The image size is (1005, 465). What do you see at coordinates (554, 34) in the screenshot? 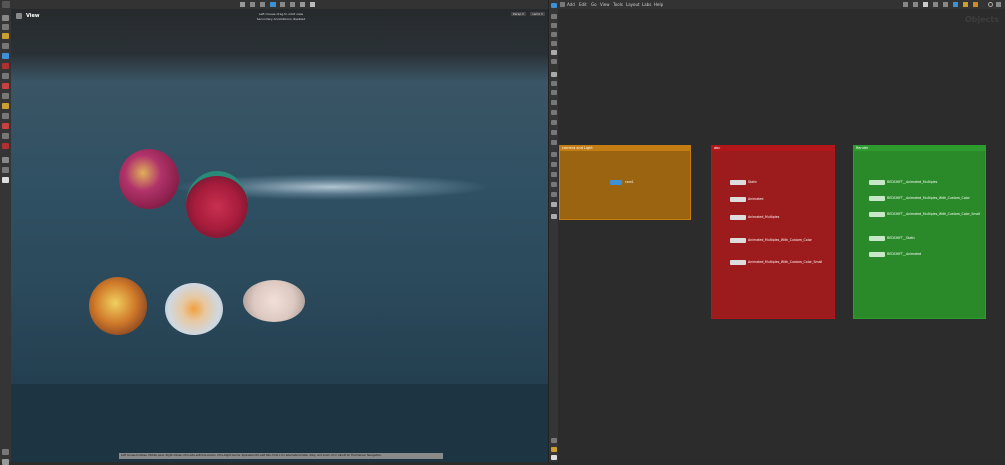
I see `lock-icon` at bounding box center [554, 34].